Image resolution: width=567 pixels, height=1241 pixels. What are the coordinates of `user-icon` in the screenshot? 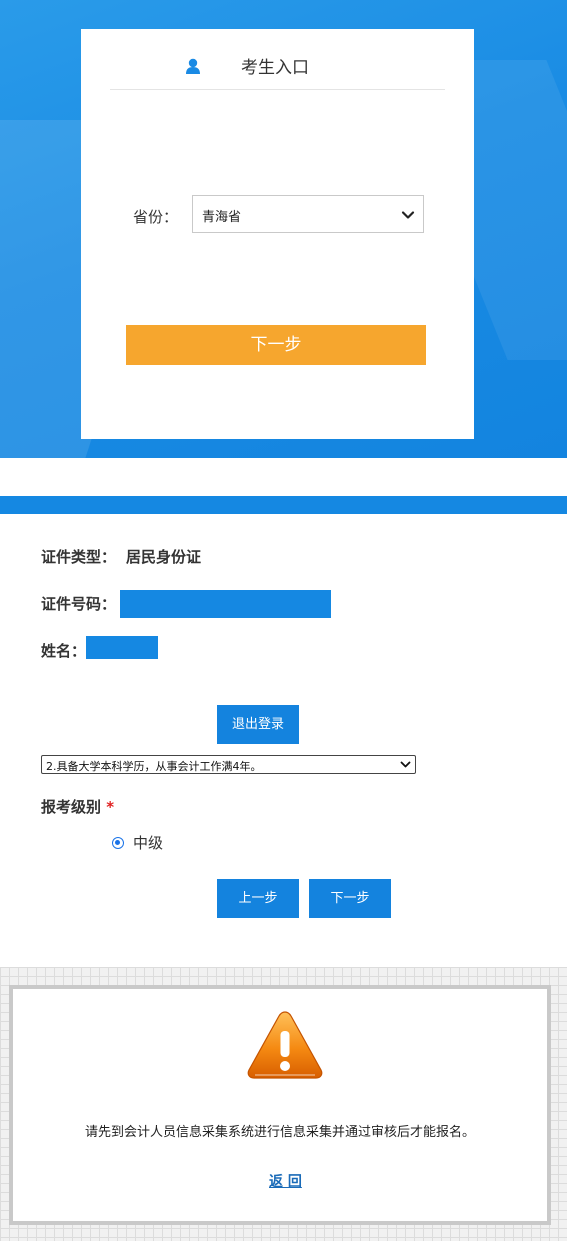 It's located at (193, 66).